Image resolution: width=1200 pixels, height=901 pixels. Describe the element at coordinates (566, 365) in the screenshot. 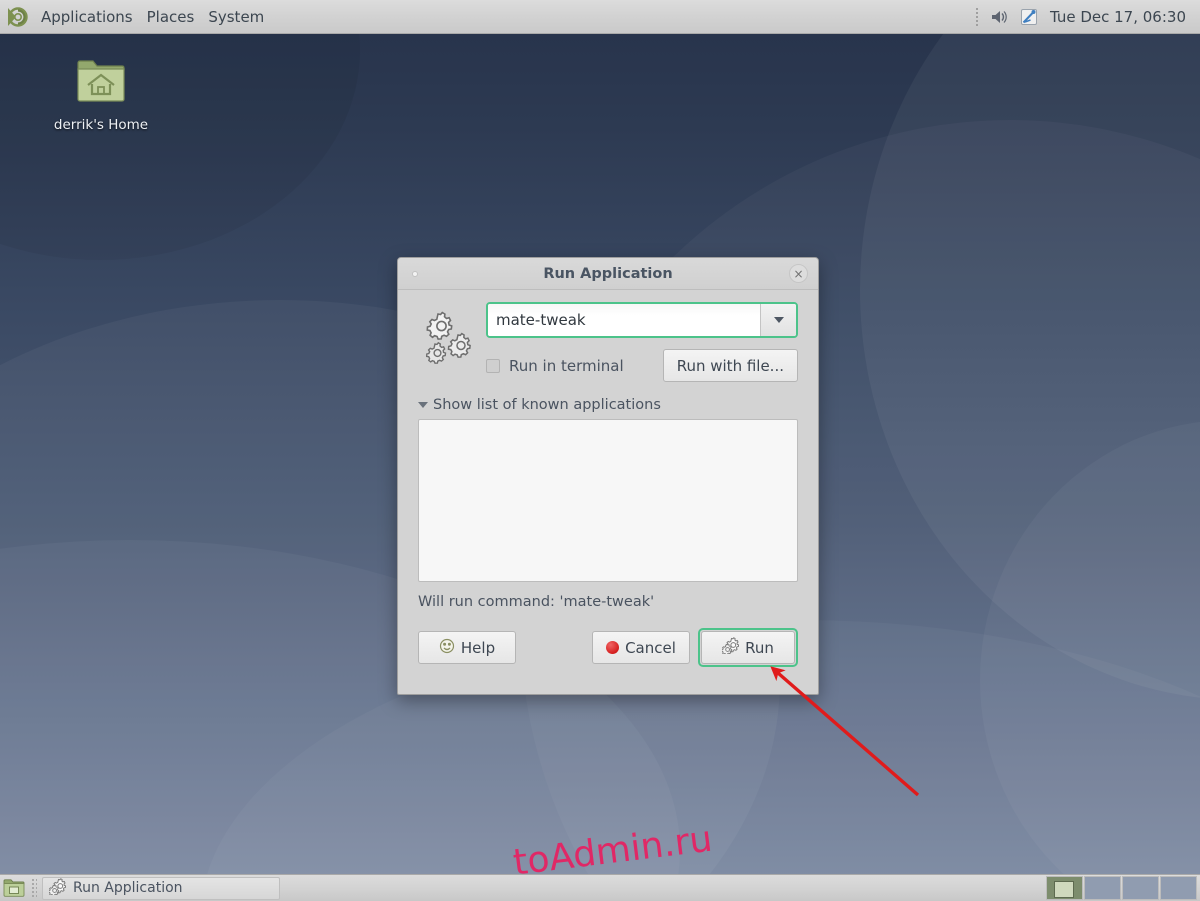

I see `run-in-terminal-label: Run in terminal` at that location.